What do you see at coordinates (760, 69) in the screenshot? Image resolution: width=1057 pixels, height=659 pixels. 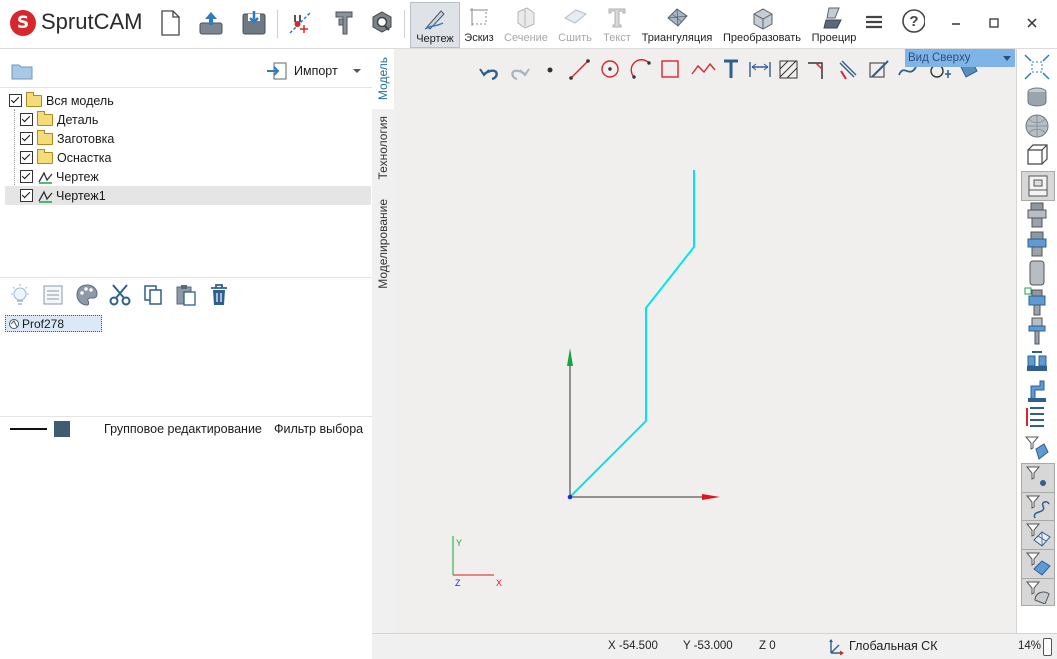 I see `dimension-tool-icon` at bounding box center [760, 69].